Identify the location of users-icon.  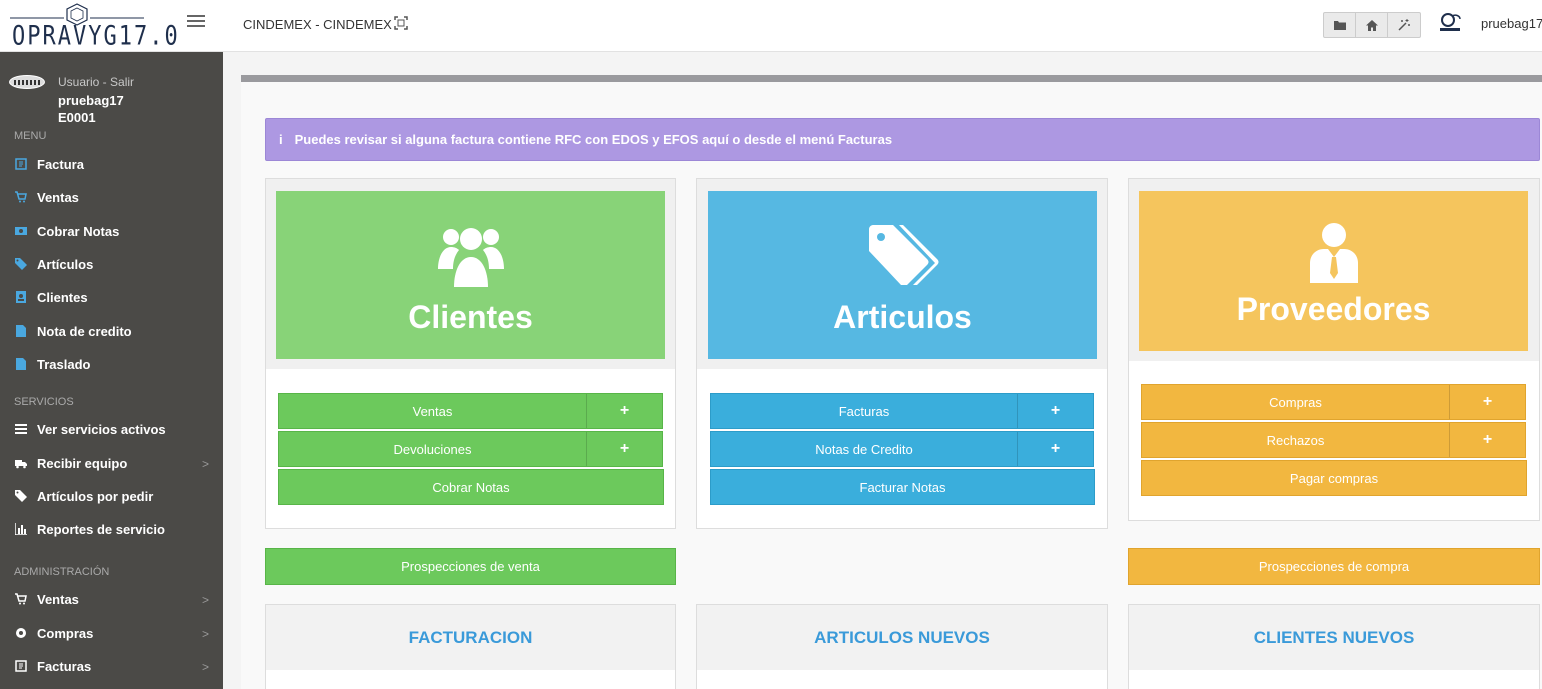
(470, 257).